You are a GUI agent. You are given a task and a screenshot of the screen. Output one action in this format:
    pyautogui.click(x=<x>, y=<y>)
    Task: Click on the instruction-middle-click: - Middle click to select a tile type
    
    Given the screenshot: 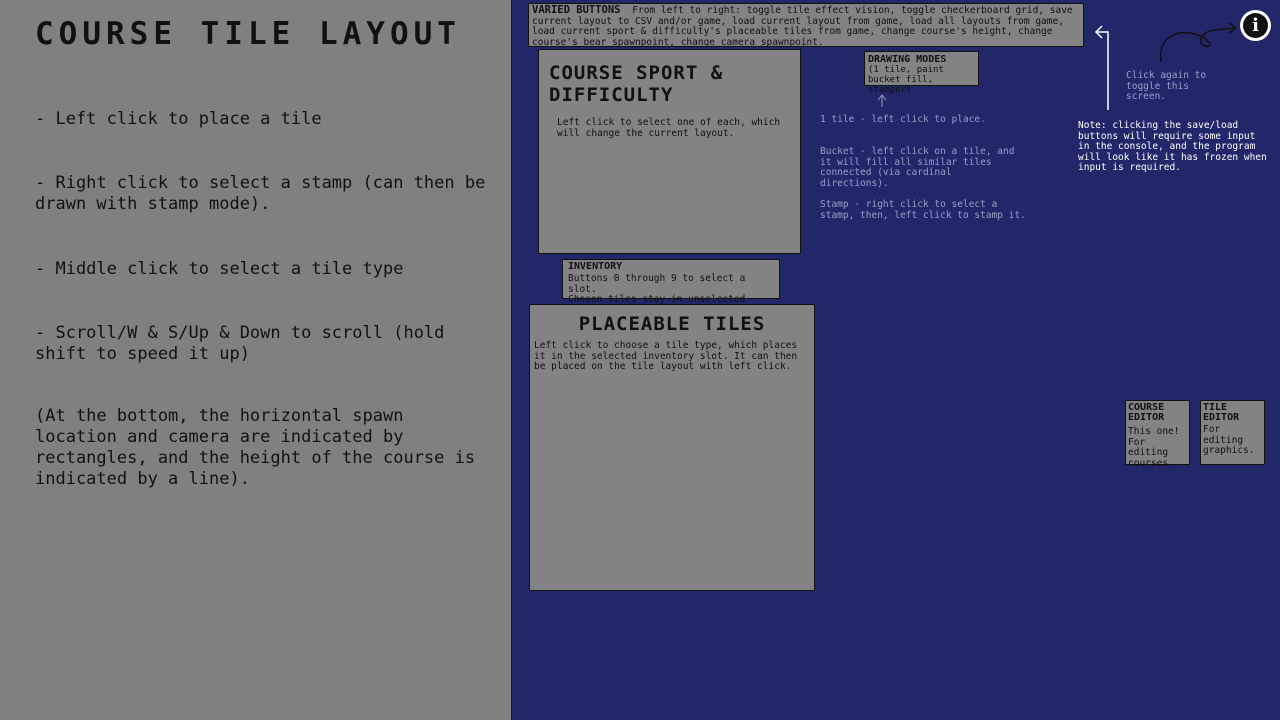 What is the action you would take?
    pyautogui.click(x=219, y=269)
    